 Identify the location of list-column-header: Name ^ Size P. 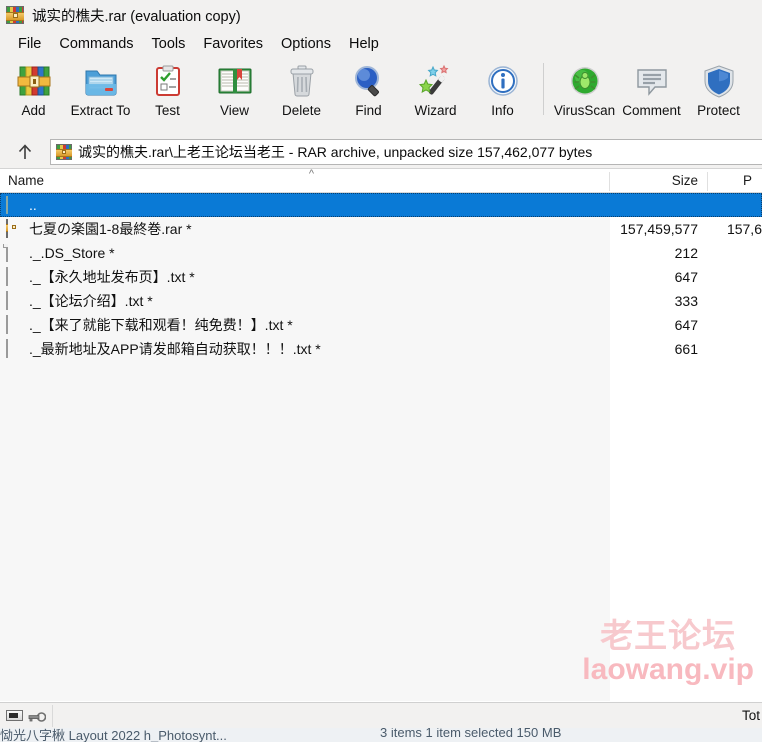
(381, 180).